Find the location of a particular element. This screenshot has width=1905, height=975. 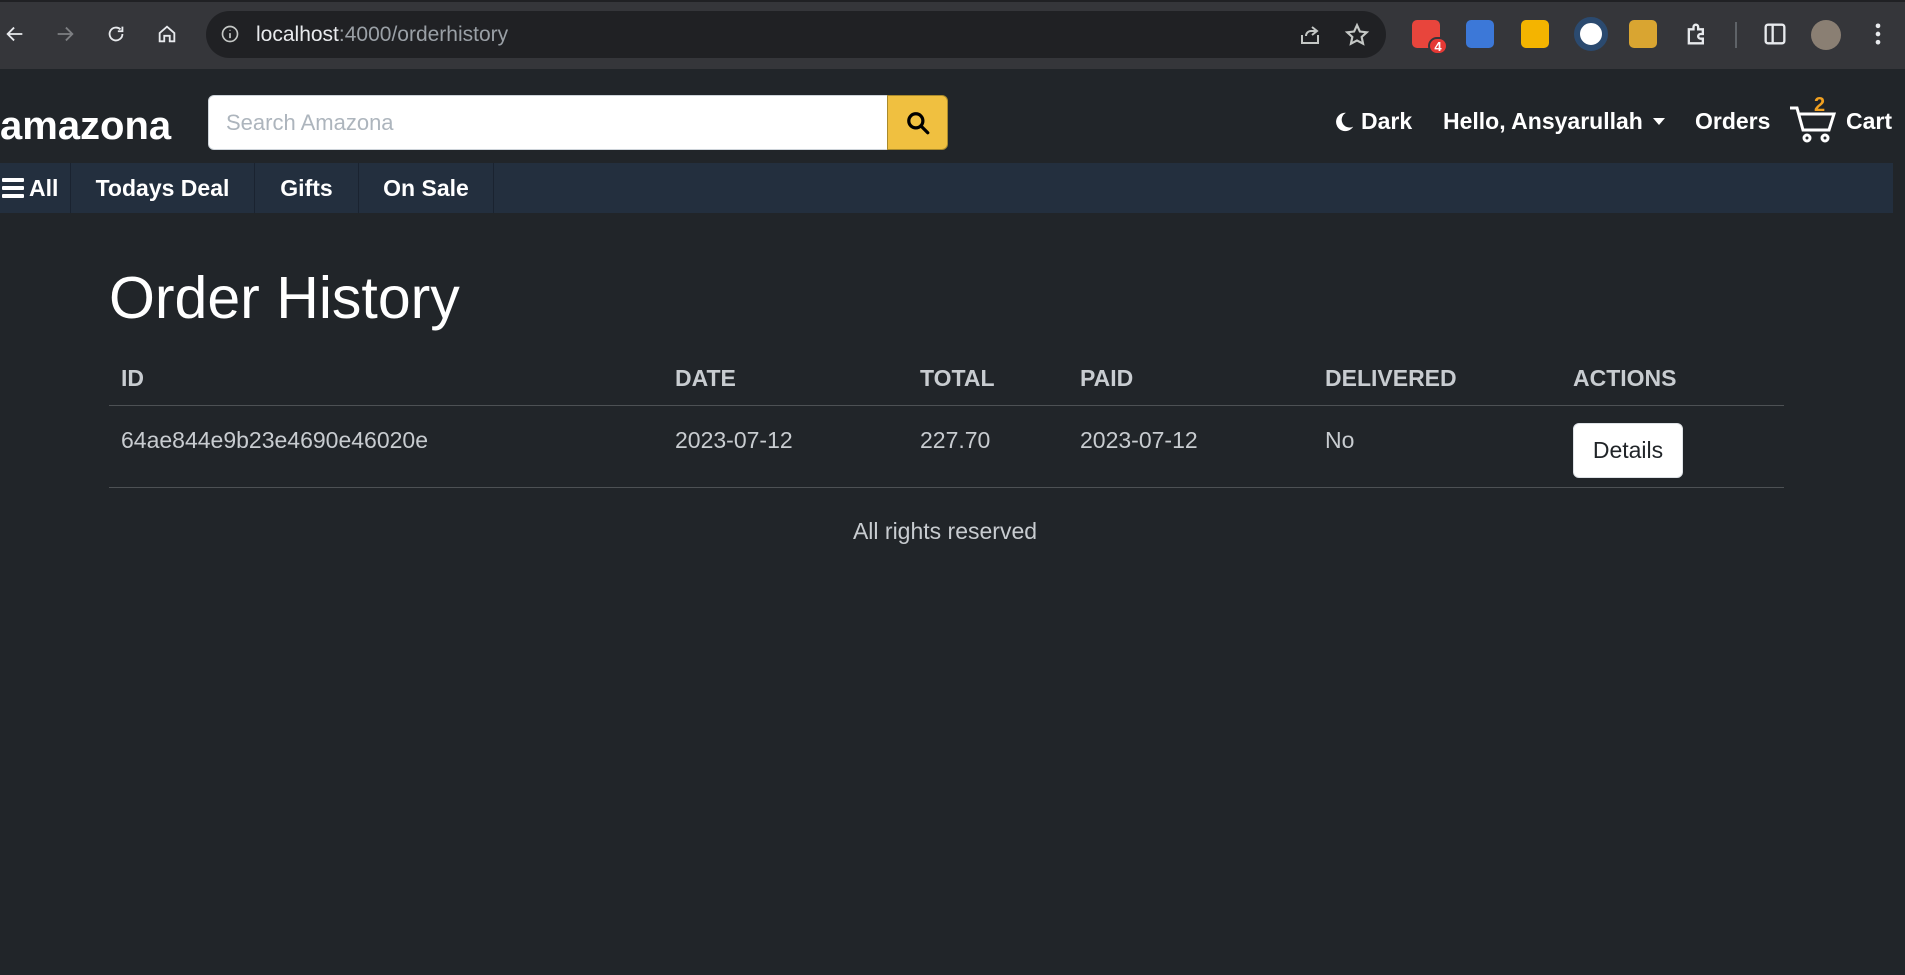

nav-item-gifts: Gifts is located at coordinates (307, 188).